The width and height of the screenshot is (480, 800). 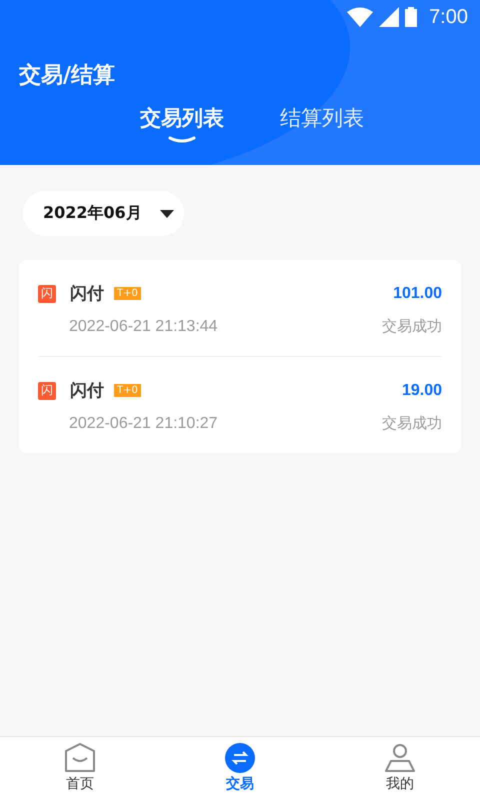 I want to click on transaction-time: 2022-06-21 21:13:44, so click(x=143, y=327).